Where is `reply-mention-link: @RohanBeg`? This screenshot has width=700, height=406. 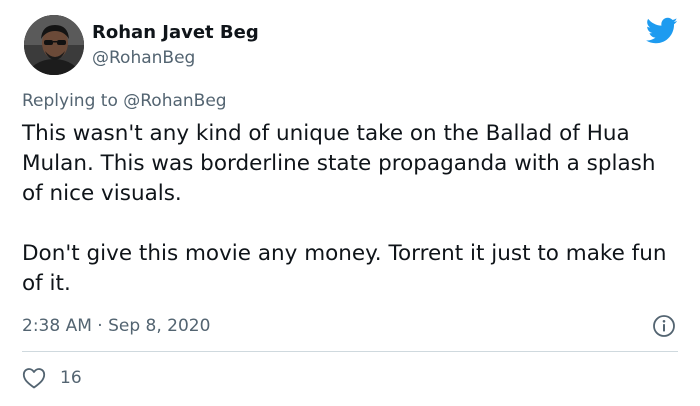 reply-mention-link: @RohanBeg is located at coordinates (174, 101).